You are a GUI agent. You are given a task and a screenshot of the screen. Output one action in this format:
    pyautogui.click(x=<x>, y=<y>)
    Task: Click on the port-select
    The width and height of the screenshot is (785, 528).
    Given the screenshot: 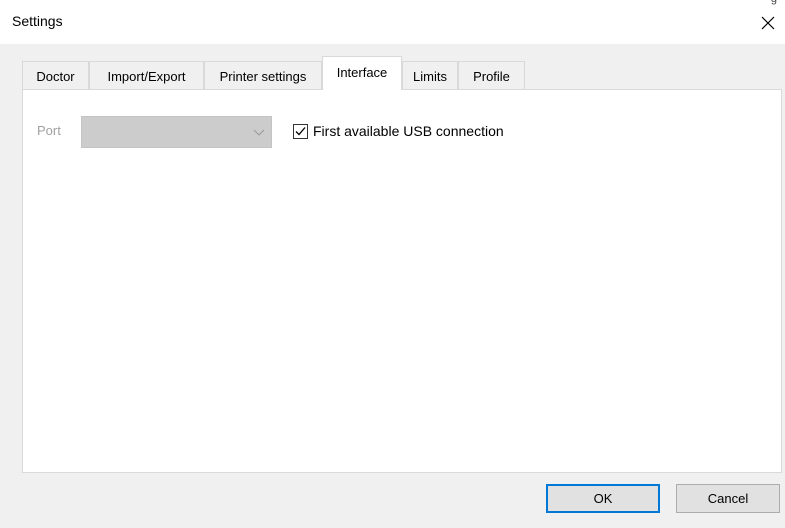 What is the action you would take?
    pyautogui.click(x=176, y=132)
    